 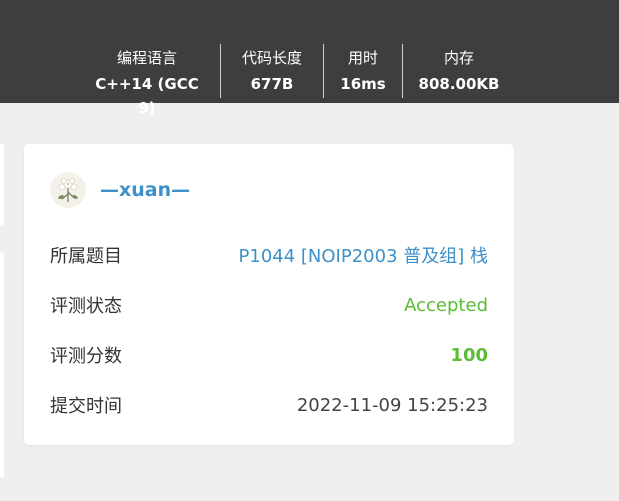 What do you see at coordinates (459, 84) in the screenshot?
I see `stat-memory-value: 808.00KB` at bounding box center [459, 84].